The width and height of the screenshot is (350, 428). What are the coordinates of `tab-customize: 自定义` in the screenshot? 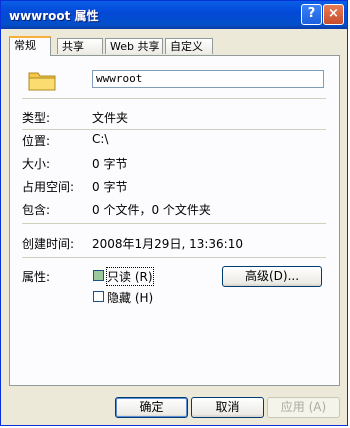 It's located at (189, 46).